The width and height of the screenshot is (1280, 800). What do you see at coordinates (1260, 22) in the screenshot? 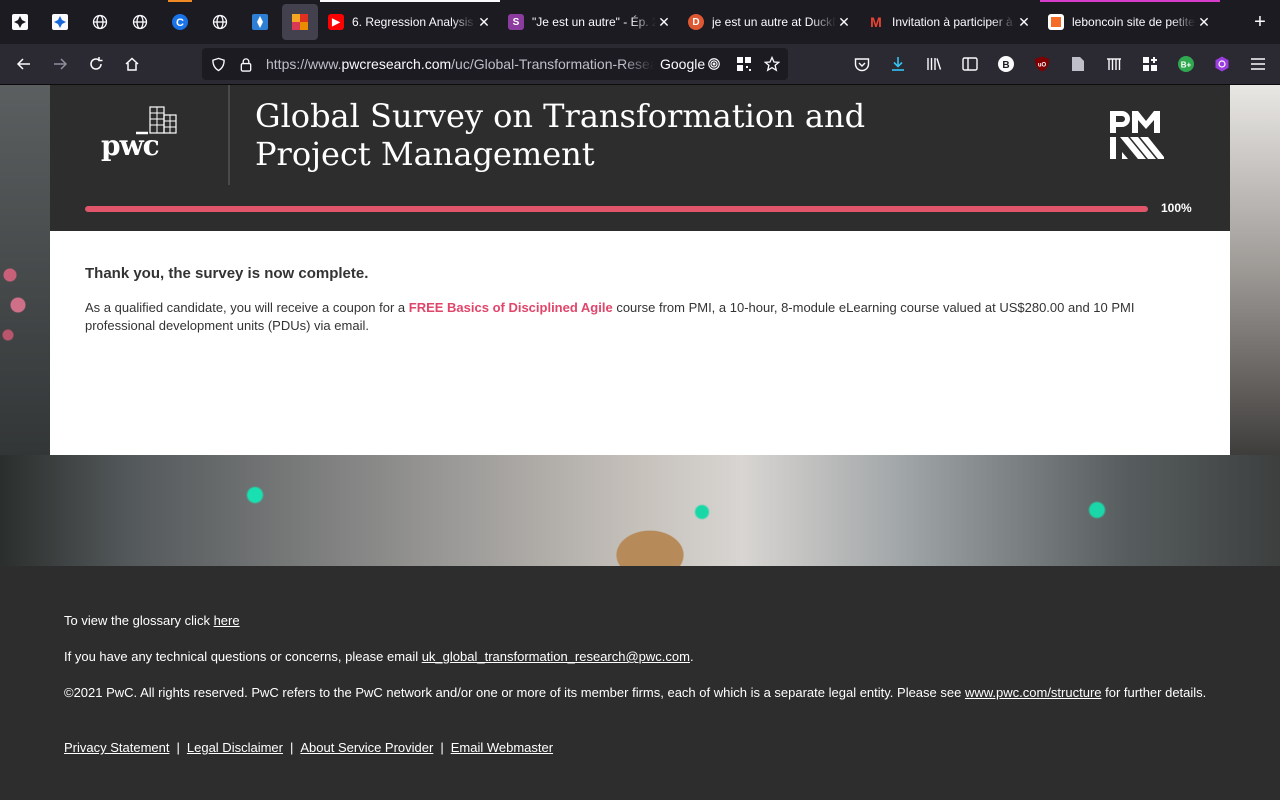
I see `new-tab-button: +` at bounding box center [1260, 22].